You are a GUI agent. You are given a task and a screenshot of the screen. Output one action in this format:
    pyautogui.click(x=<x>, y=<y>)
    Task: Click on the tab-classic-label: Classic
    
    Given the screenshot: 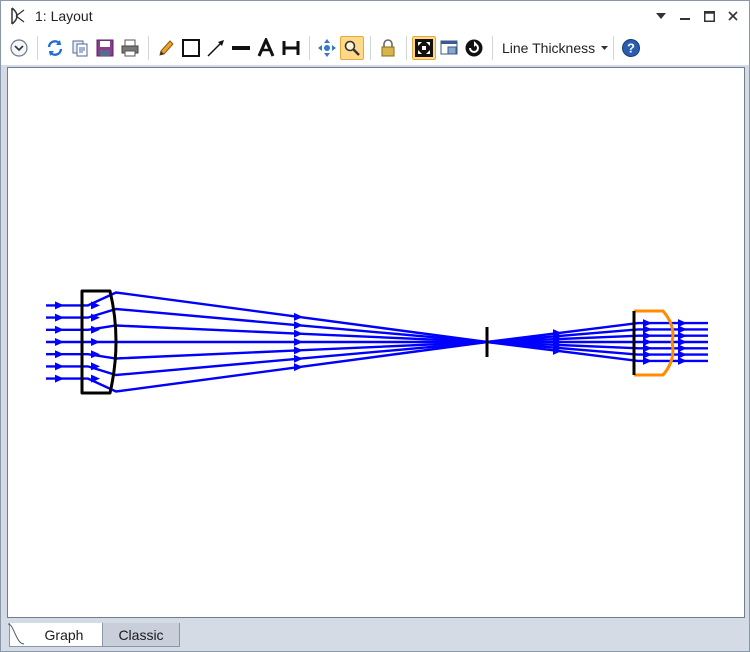 What is the action you would take?
    pyautogui.click(x=141, y=634)
    